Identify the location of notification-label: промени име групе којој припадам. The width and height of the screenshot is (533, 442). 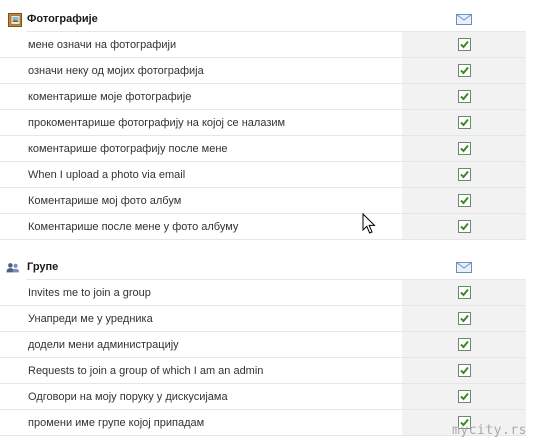
(116, 423).